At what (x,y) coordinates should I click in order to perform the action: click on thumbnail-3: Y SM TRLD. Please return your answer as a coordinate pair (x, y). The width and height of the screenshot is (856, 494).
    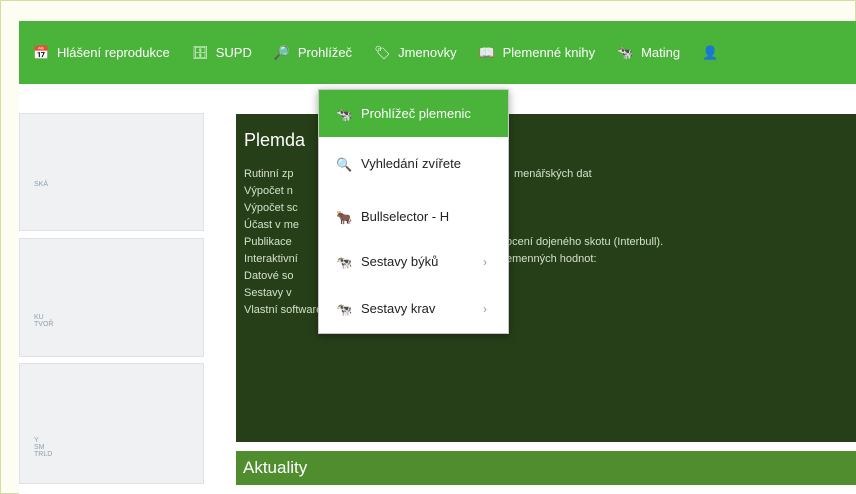
    Looking at the image, I should click on (111, 423).